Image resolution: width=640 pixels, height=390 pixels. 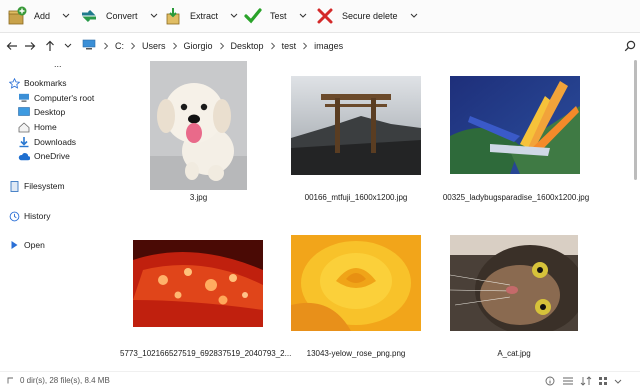 I want to click on home-icon, so click(x=24, y=127).